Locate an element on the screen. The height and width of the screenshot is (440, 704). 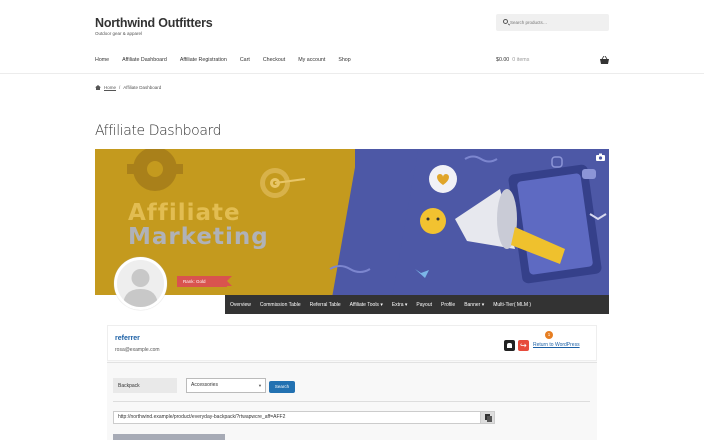
user-email: rosa@example.com is located at coordinates (137, 350).